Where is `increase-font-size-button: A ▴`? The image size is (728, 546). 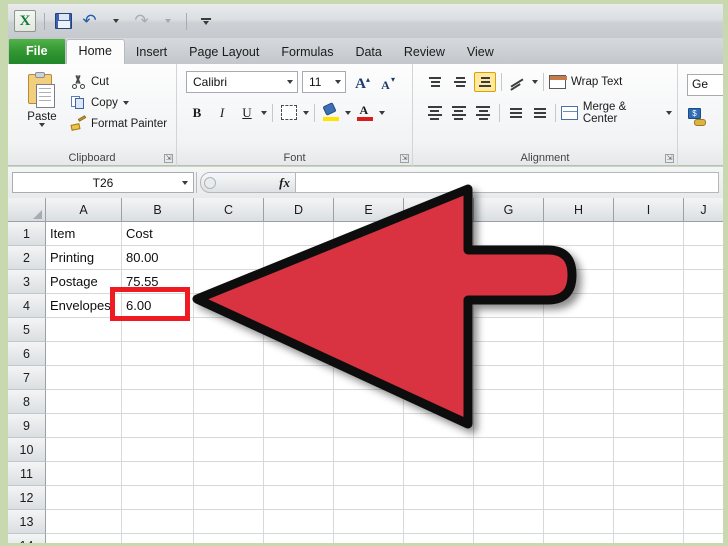
increase-font-size-button: A ▴ is located at coordinates (360, 82).